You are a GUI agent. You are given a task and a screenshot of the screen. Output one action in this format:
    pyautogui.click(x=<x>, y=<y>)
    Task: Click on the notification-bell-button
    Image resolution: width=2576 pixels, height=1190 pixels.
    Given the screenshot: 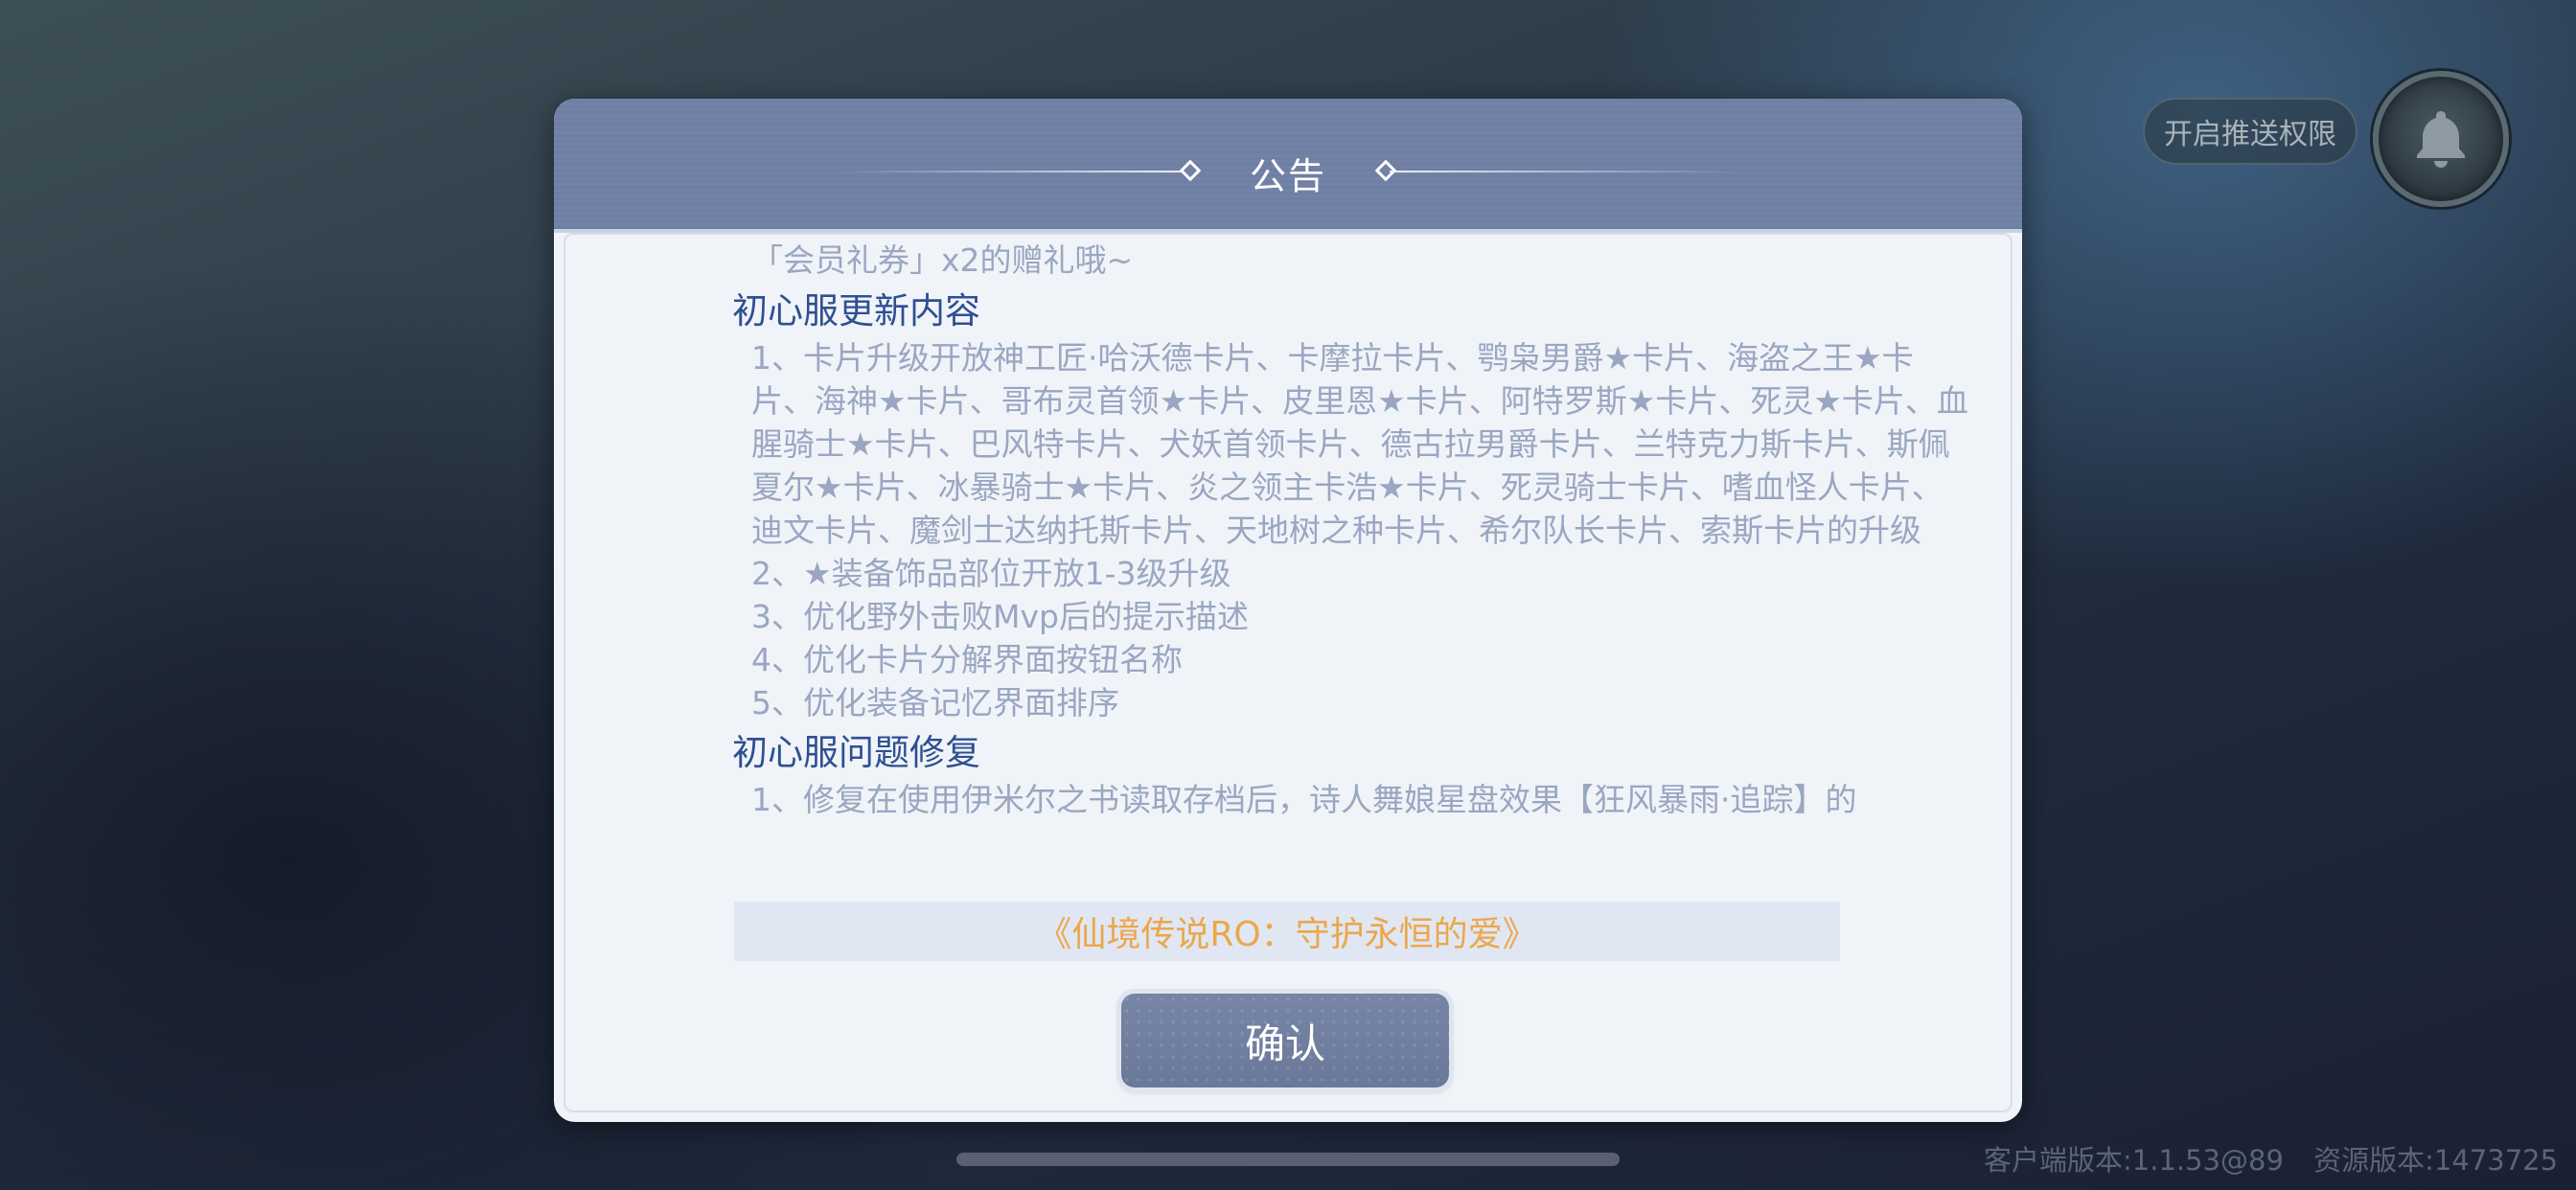 What is the action you would take?
    pyautogui.click(x=2441, y=139)
    